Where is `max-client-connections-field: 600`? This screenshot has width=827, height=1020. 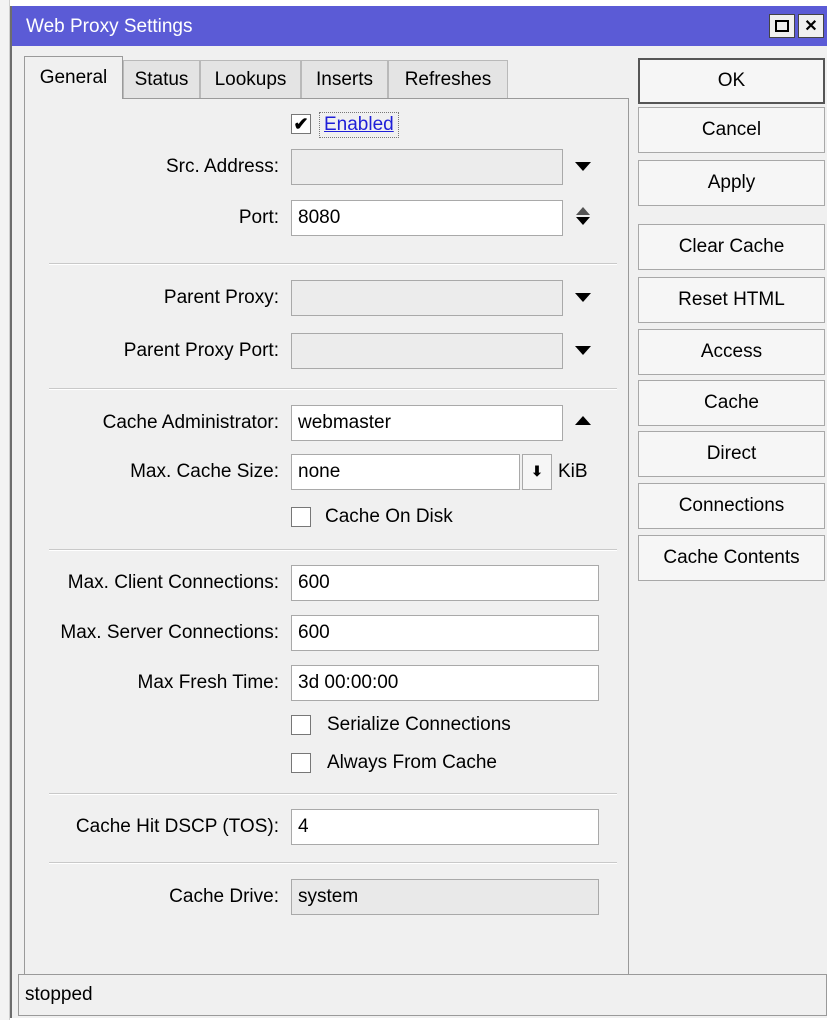 max-client-connections-field: 600 is located at coordinates (445, 583).